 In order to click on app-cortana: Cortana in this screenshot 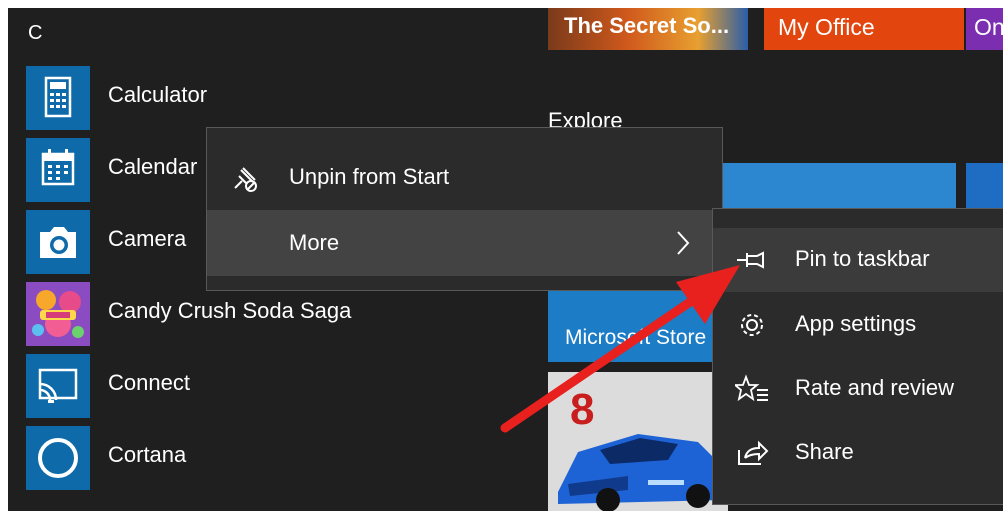, I will do `click(276, 459)`.